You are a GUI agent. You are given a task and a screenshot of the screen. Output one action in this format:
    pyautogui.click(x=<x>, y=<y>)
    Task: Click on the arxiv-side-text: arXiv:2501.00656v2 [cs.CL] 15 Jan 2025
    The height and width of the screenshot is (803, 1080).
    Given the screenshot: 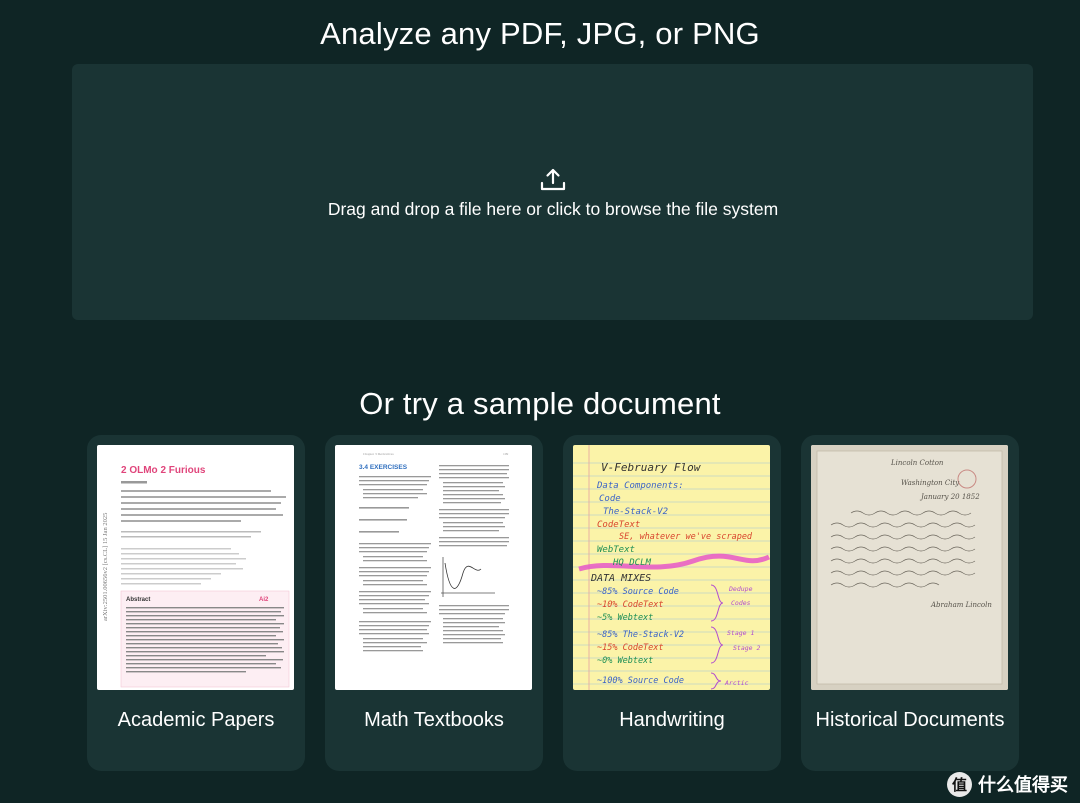 What is the action you would take?
    pyautogui.click(x=105, y=567)
    